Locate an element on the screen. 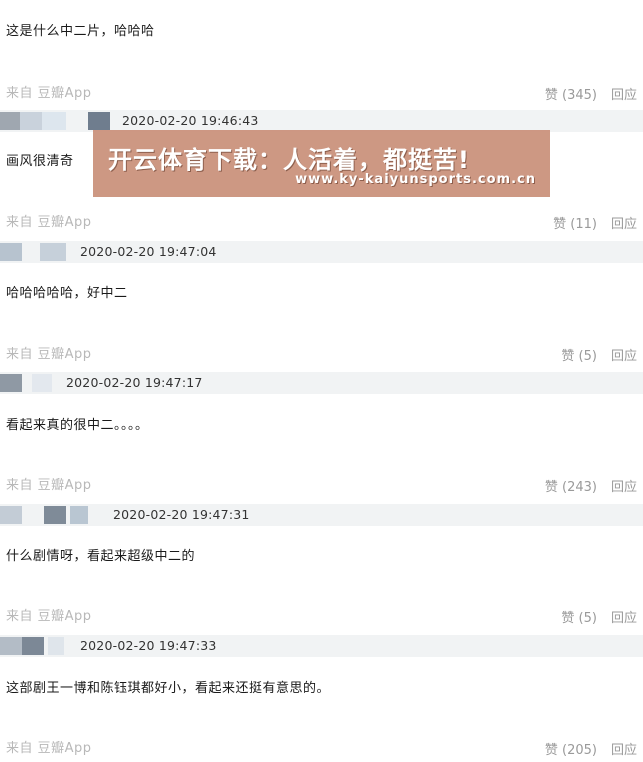  comment-timestamp: 2020-02-20 19:47:17 is located at coordinates (134, 382).